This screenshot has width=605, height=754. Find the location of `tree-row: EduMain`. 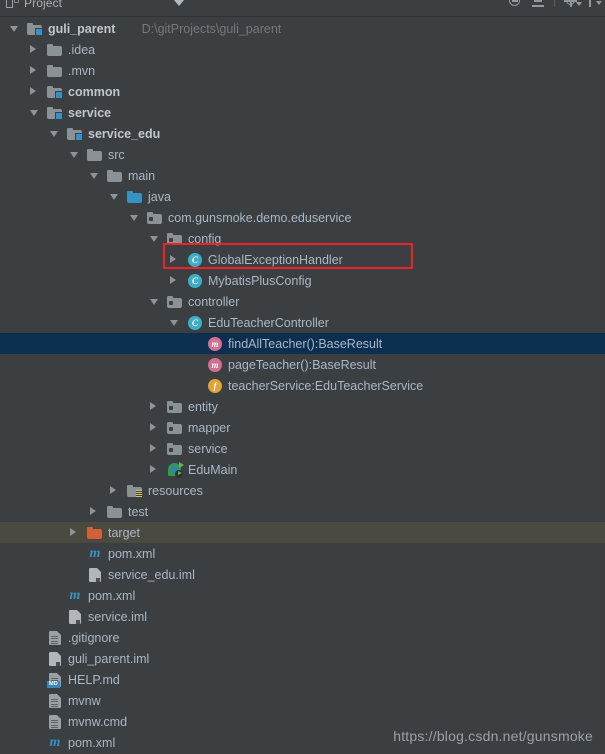

tree-row: EduMain is located at coordinates (302, 469).